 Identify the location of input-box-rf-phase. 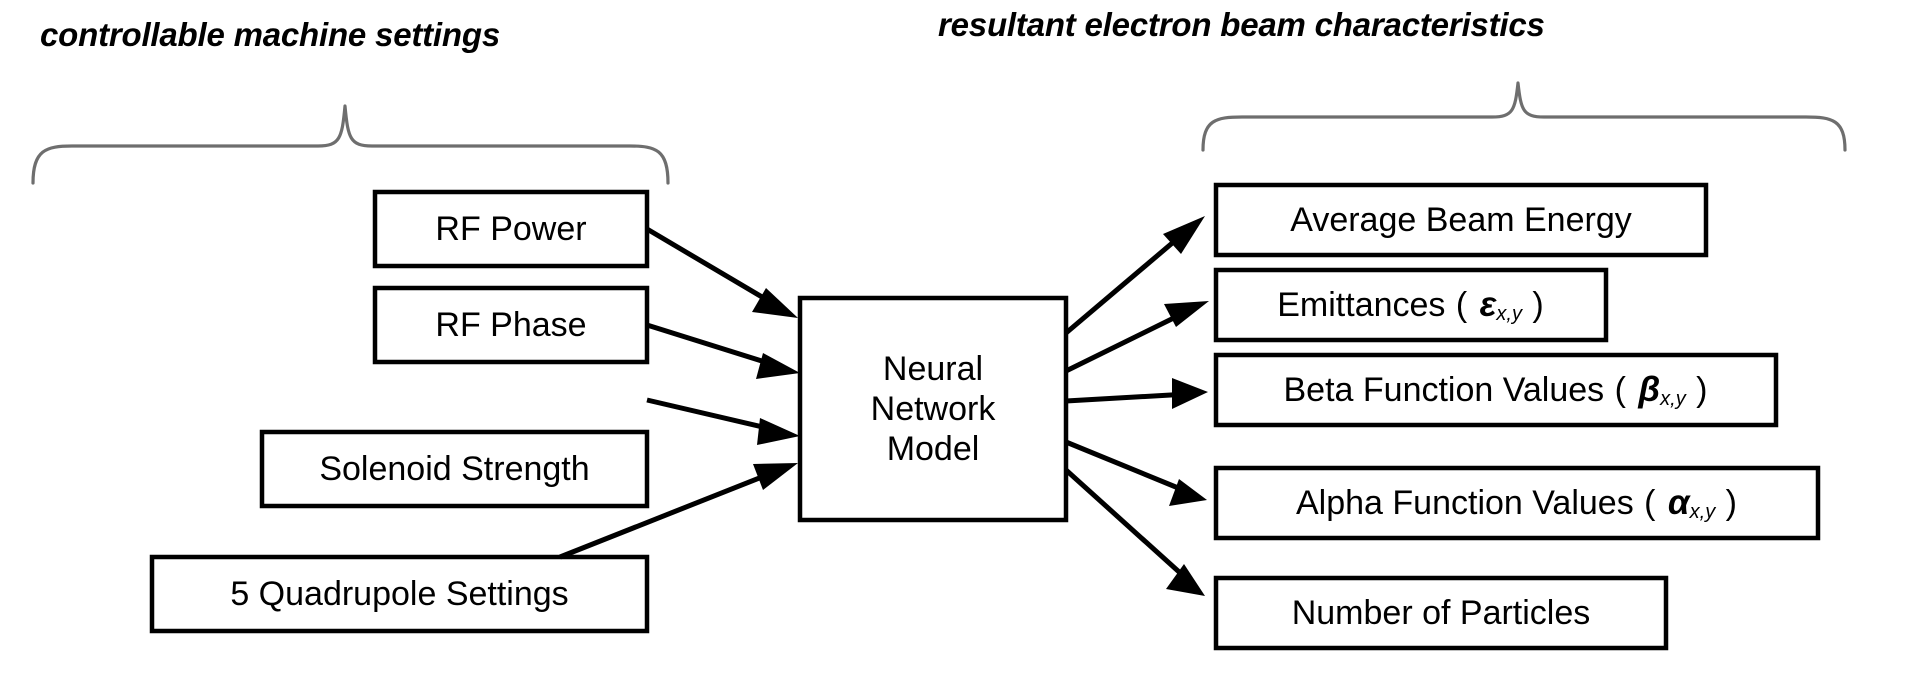
(511, 325).